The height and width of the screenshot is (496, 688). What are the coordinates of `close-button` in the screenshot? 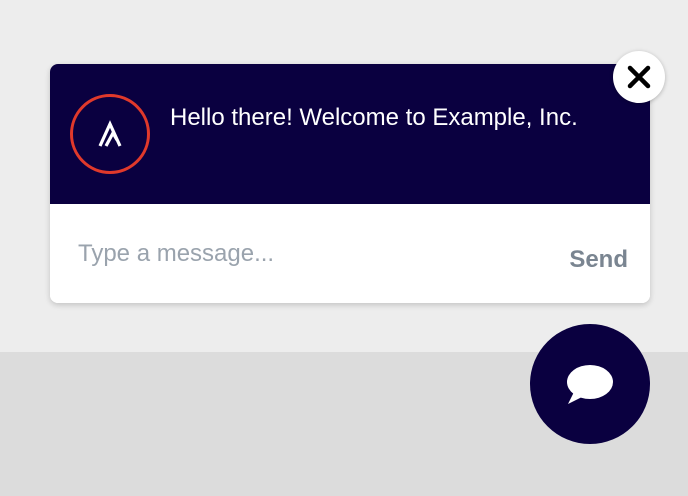 It's located at (639, 77).